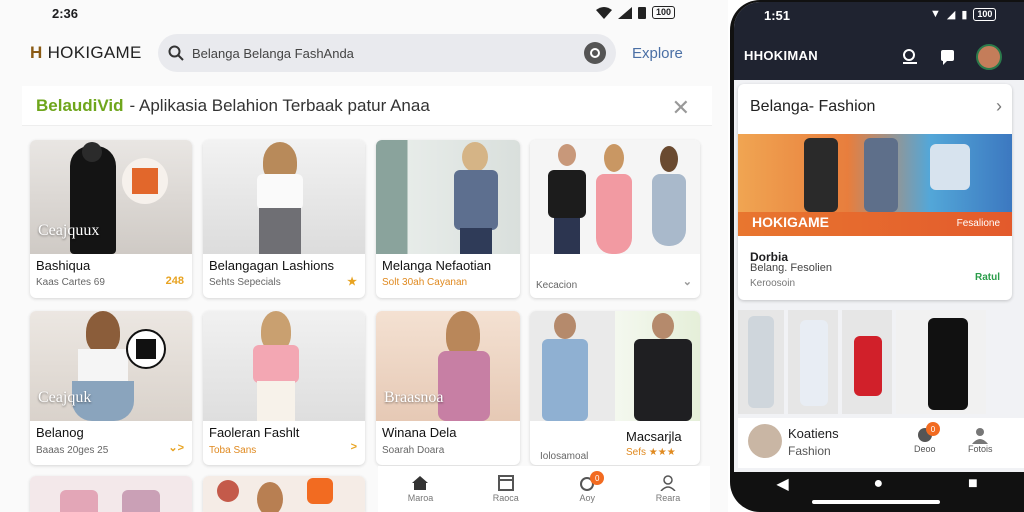  I want to click on product-card: Kecacion ⌄, so click(615, 219).